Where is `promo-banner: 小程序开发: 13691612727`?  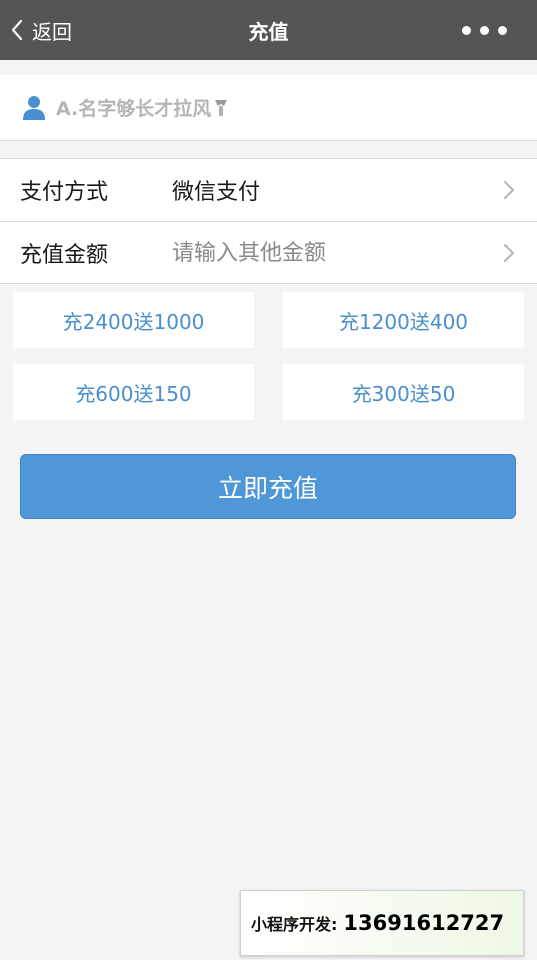
promo-banner: 小程序开发: 13691612727 is located at coordinates (382, 923).